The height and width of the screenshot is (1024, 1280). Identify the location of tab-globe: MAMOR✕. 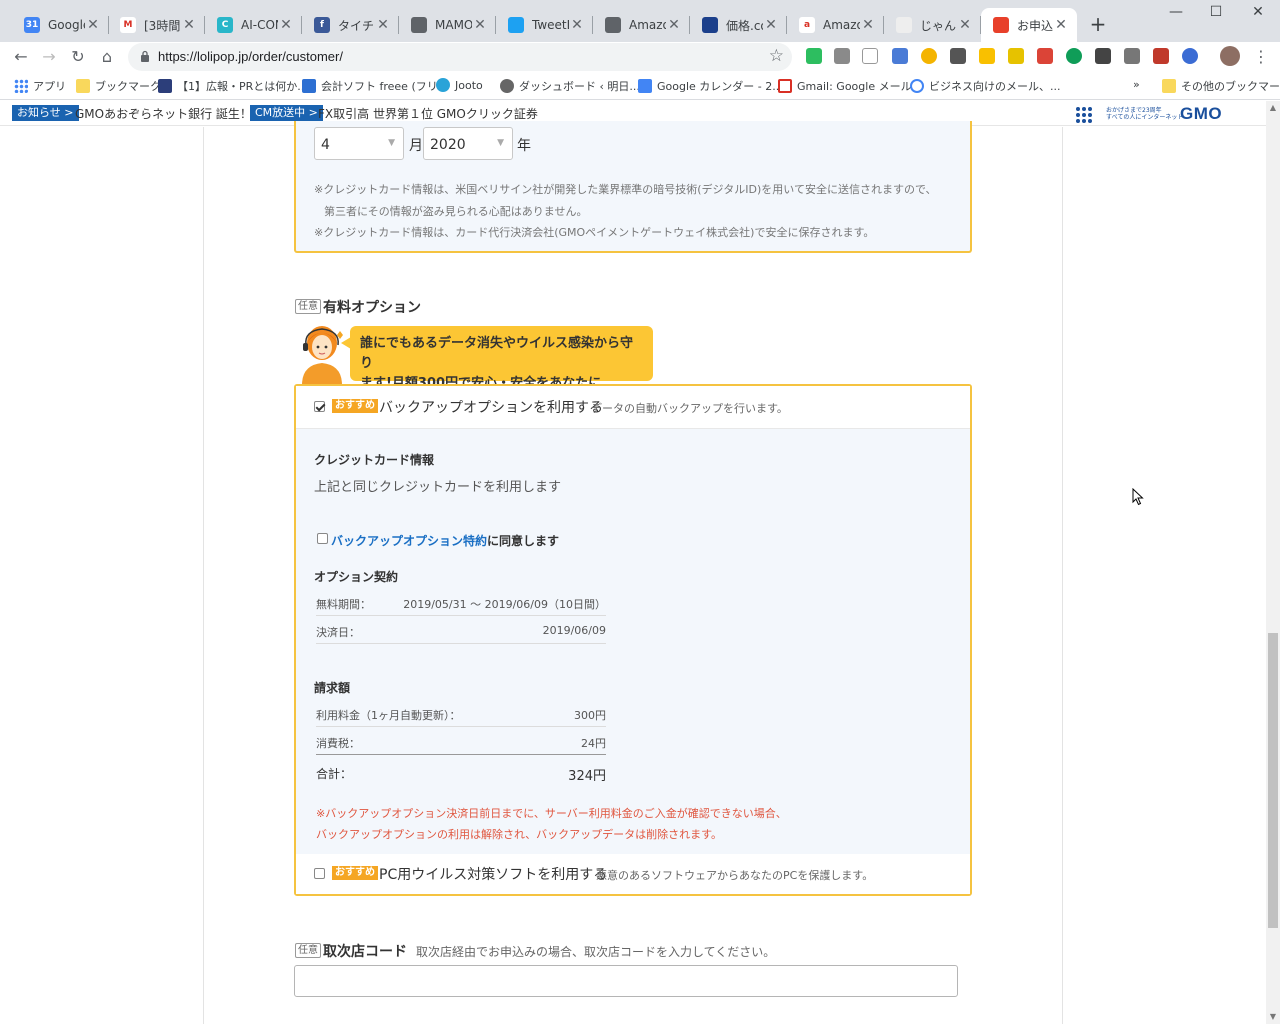
(447, 25).